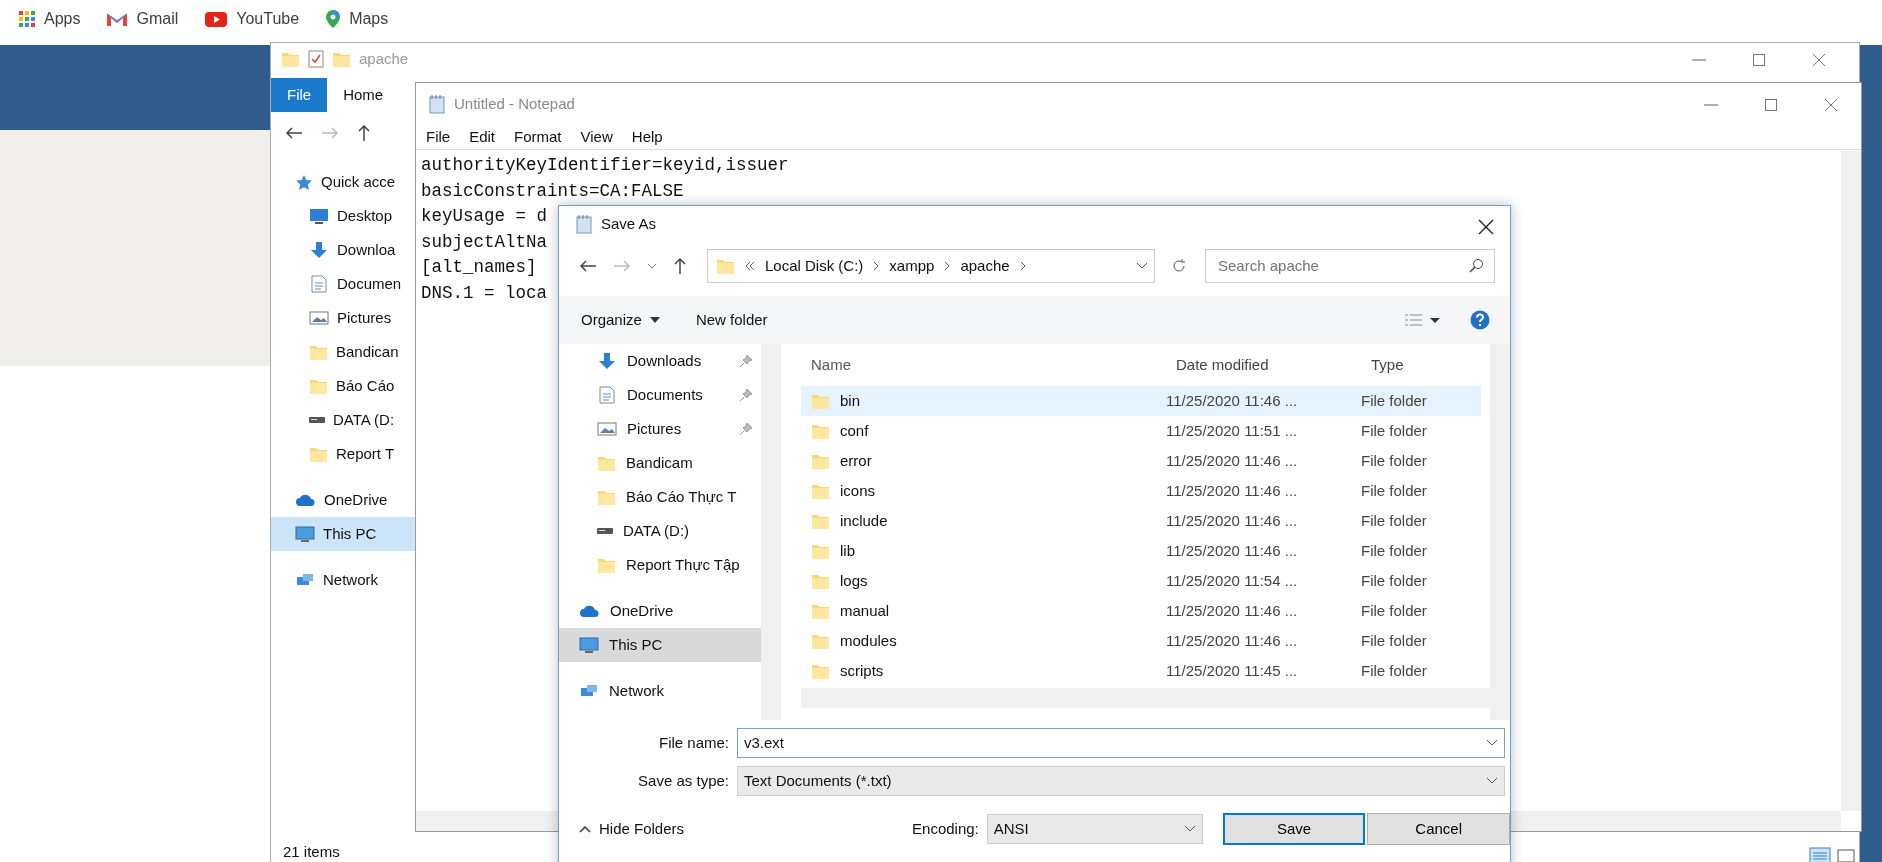 This screenshot has height=862, width=1882. I want to click on bookmark-link: YouTube, so click(252, 19).